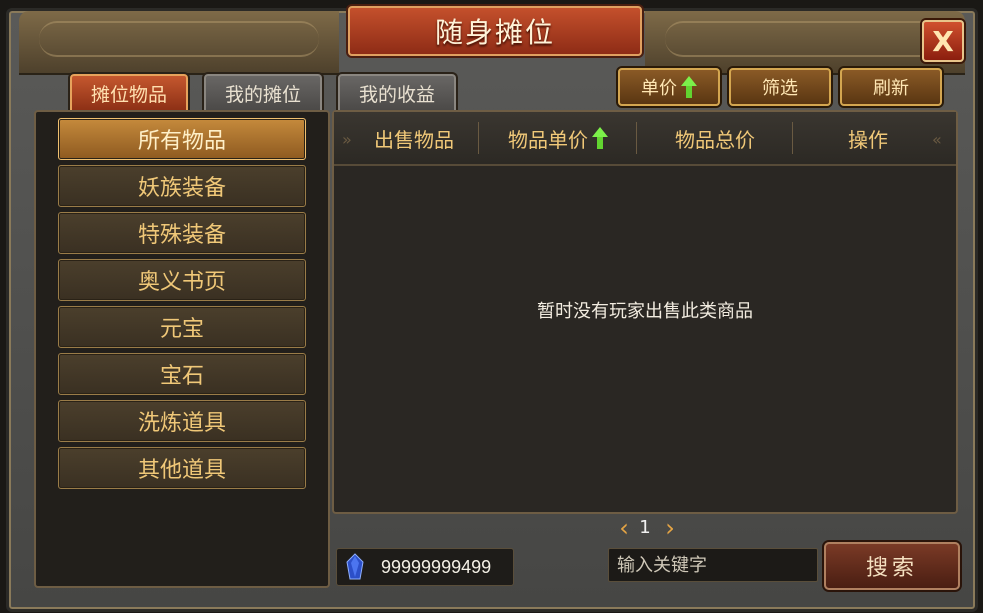 The height and width of the screenshot is (613, 983). What do you see at coordinates (558, 138) in the screenshot?
I see `column-header-unit-price: 物品单价` at bounding box center [558, 138].